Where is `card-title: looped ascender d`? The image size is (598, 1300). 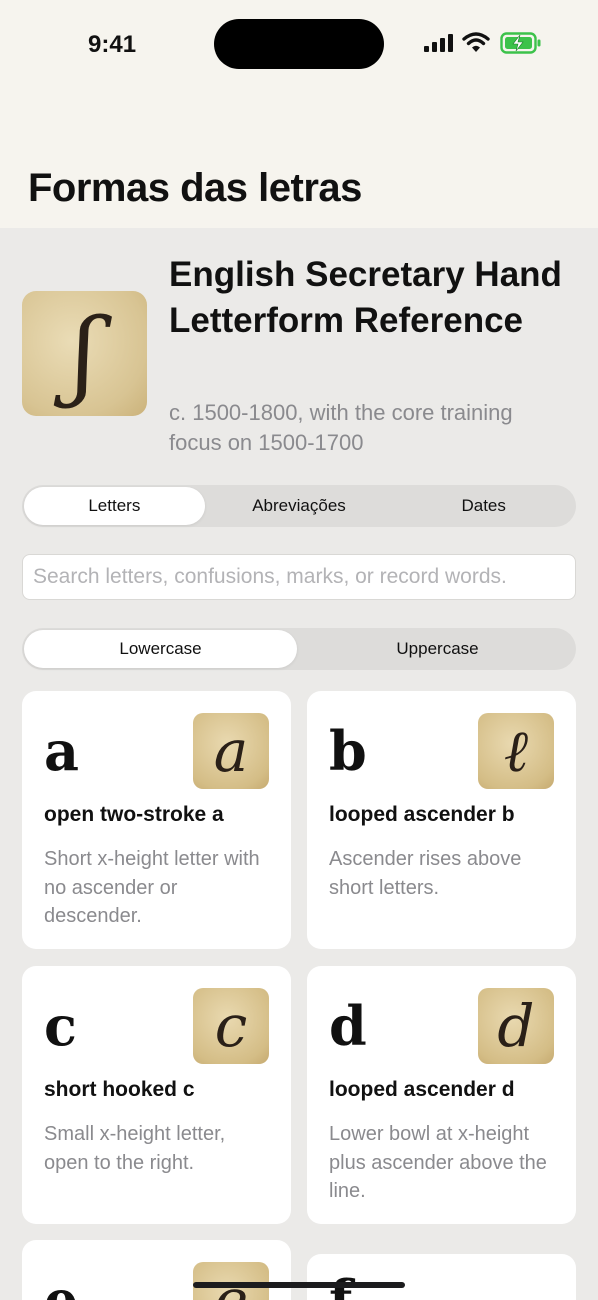 card-title: looped ascender d is located at coordinates (422, 1089).